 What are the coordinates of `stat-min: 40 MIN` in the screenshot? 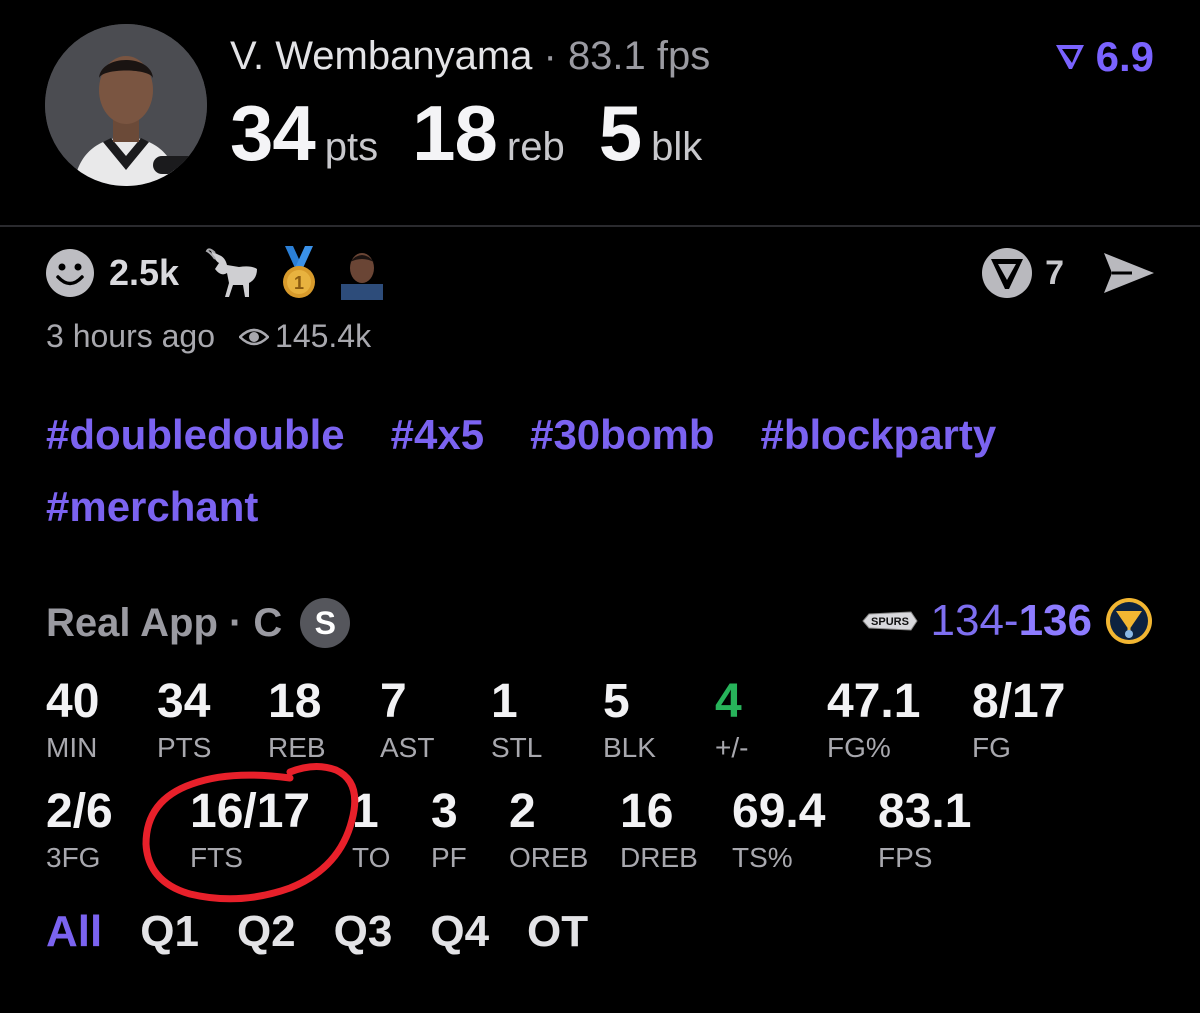 It's located at (72, 720).